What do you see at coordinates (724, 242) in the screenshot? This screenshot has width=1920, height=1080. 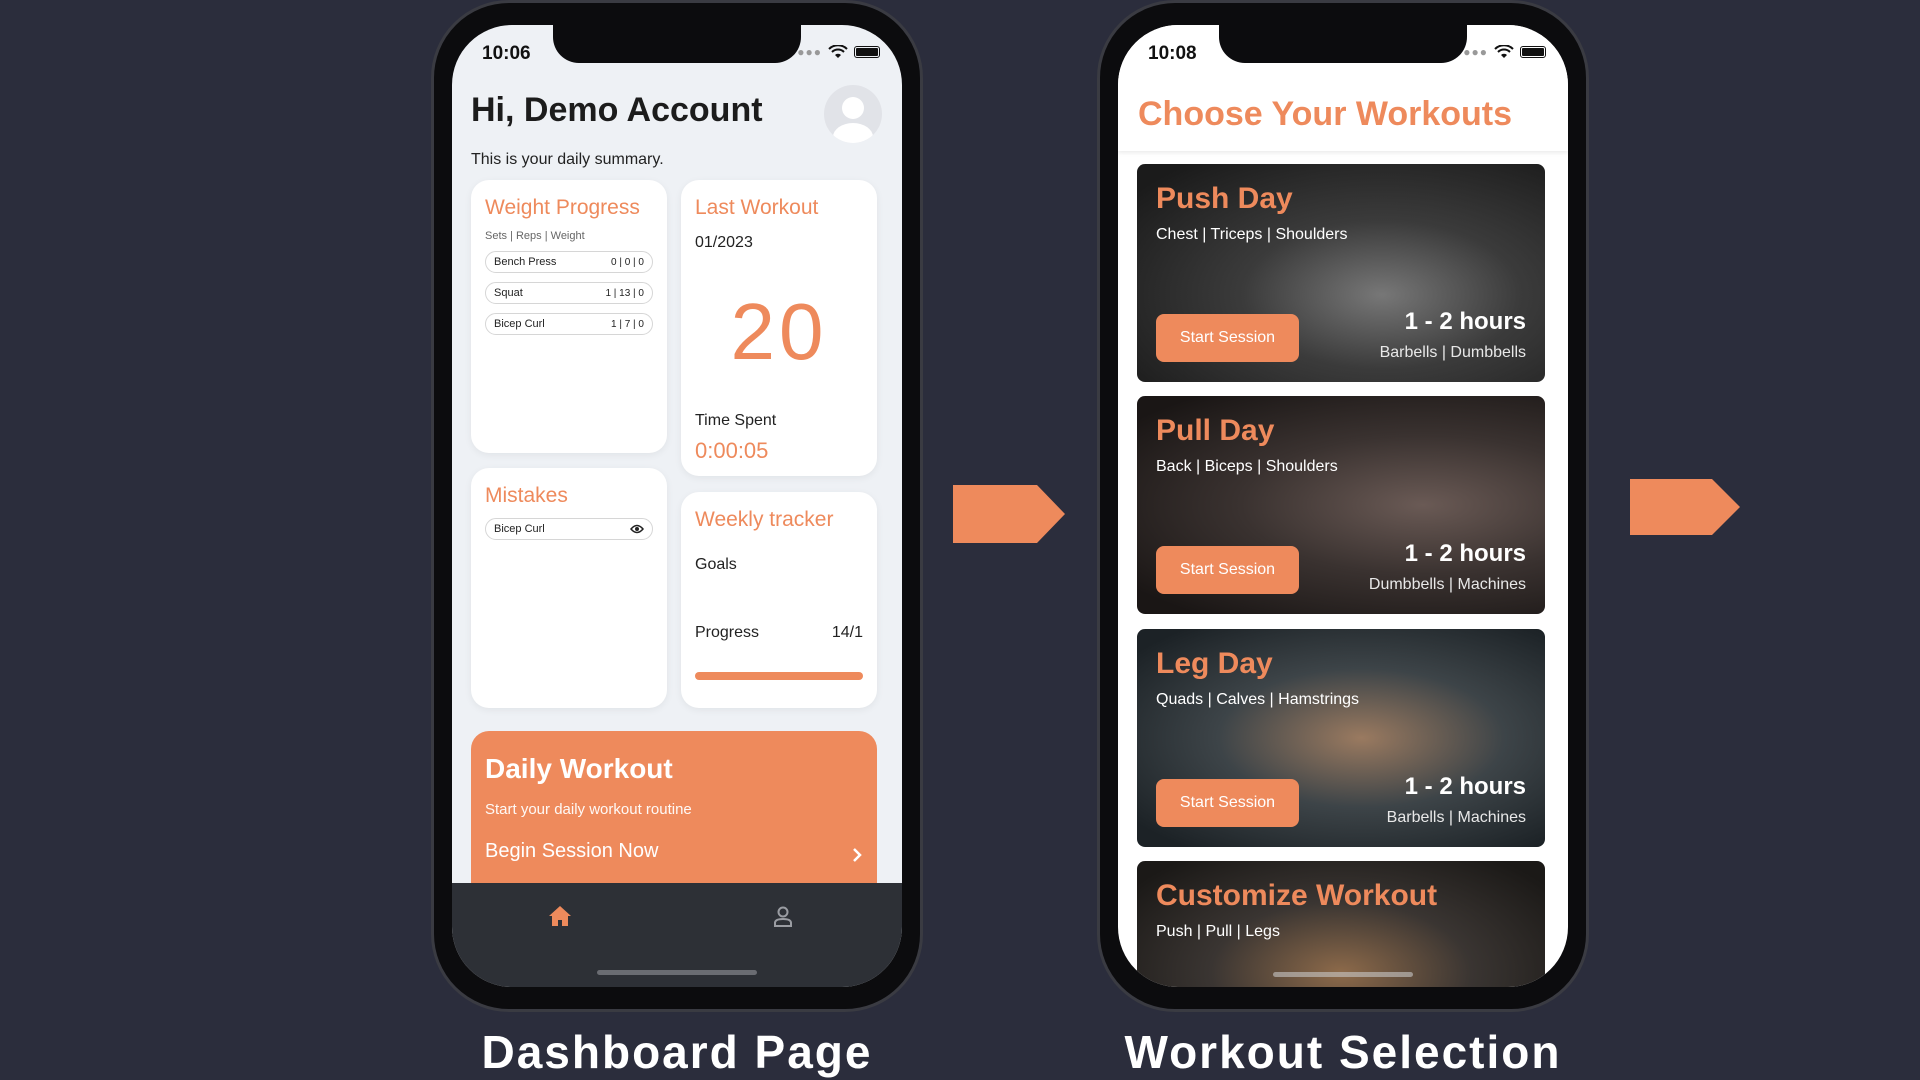 I see `last-workout-date: 01/2023` at bounding box center [724, 242].